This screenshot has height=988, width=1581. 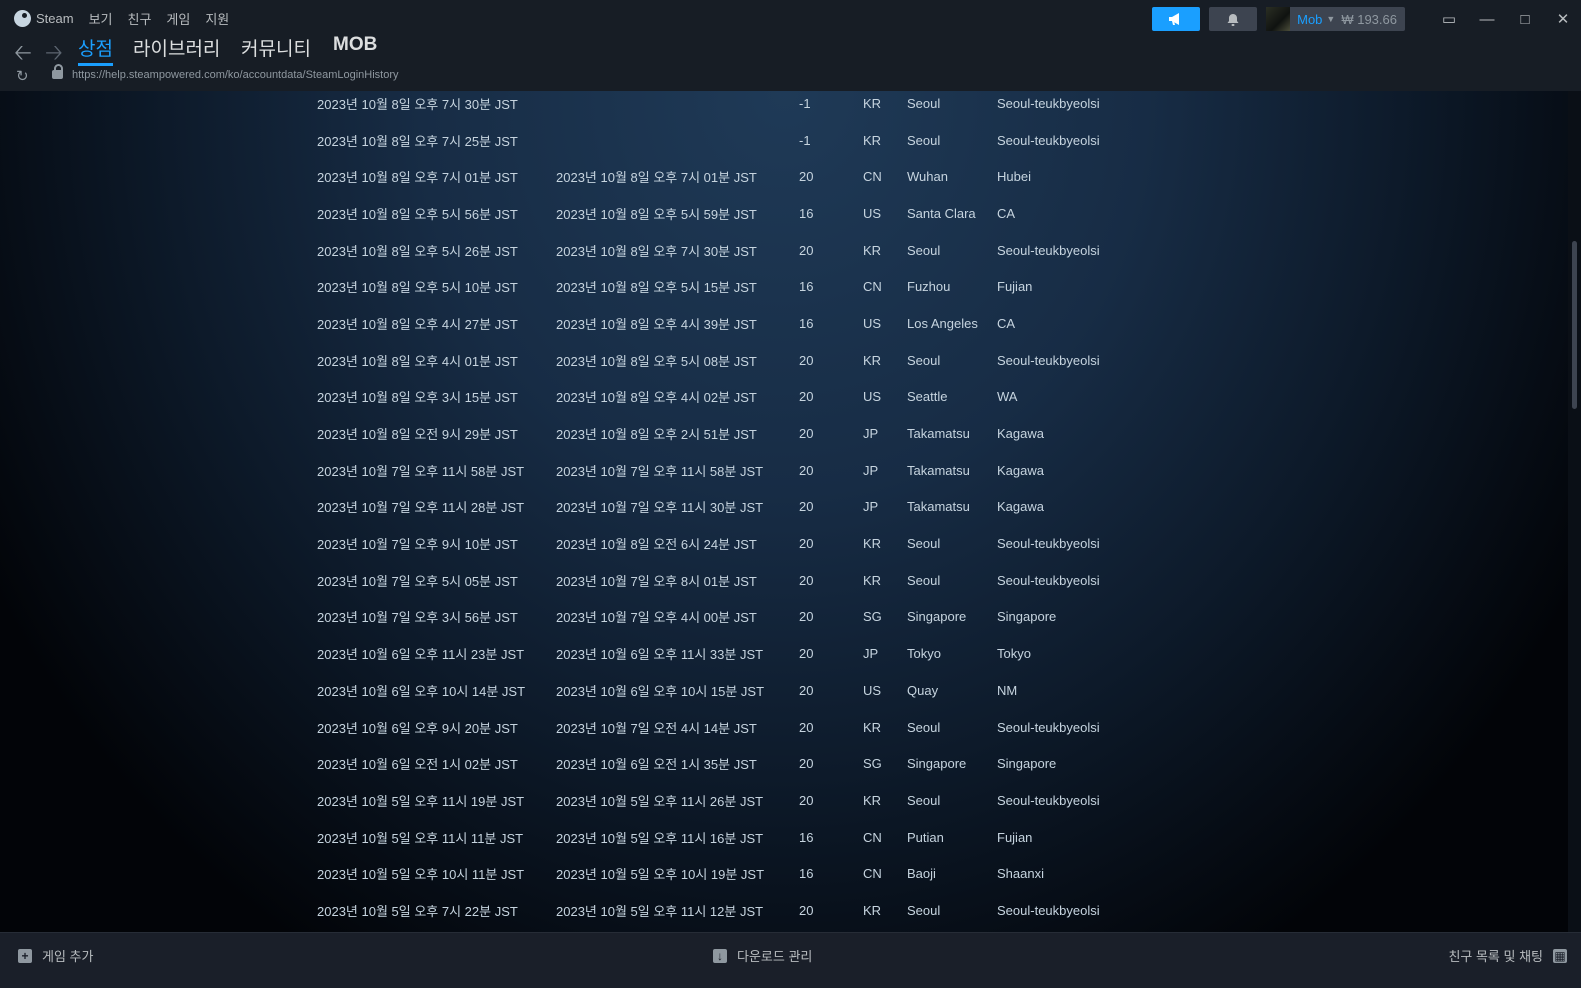 What do you see at coordinates (417, 581) in the screenshot?
I see `login-time-cell: 2023년 10월 7일 오후 5시 05분 JST` at bounding box center [417, 581].